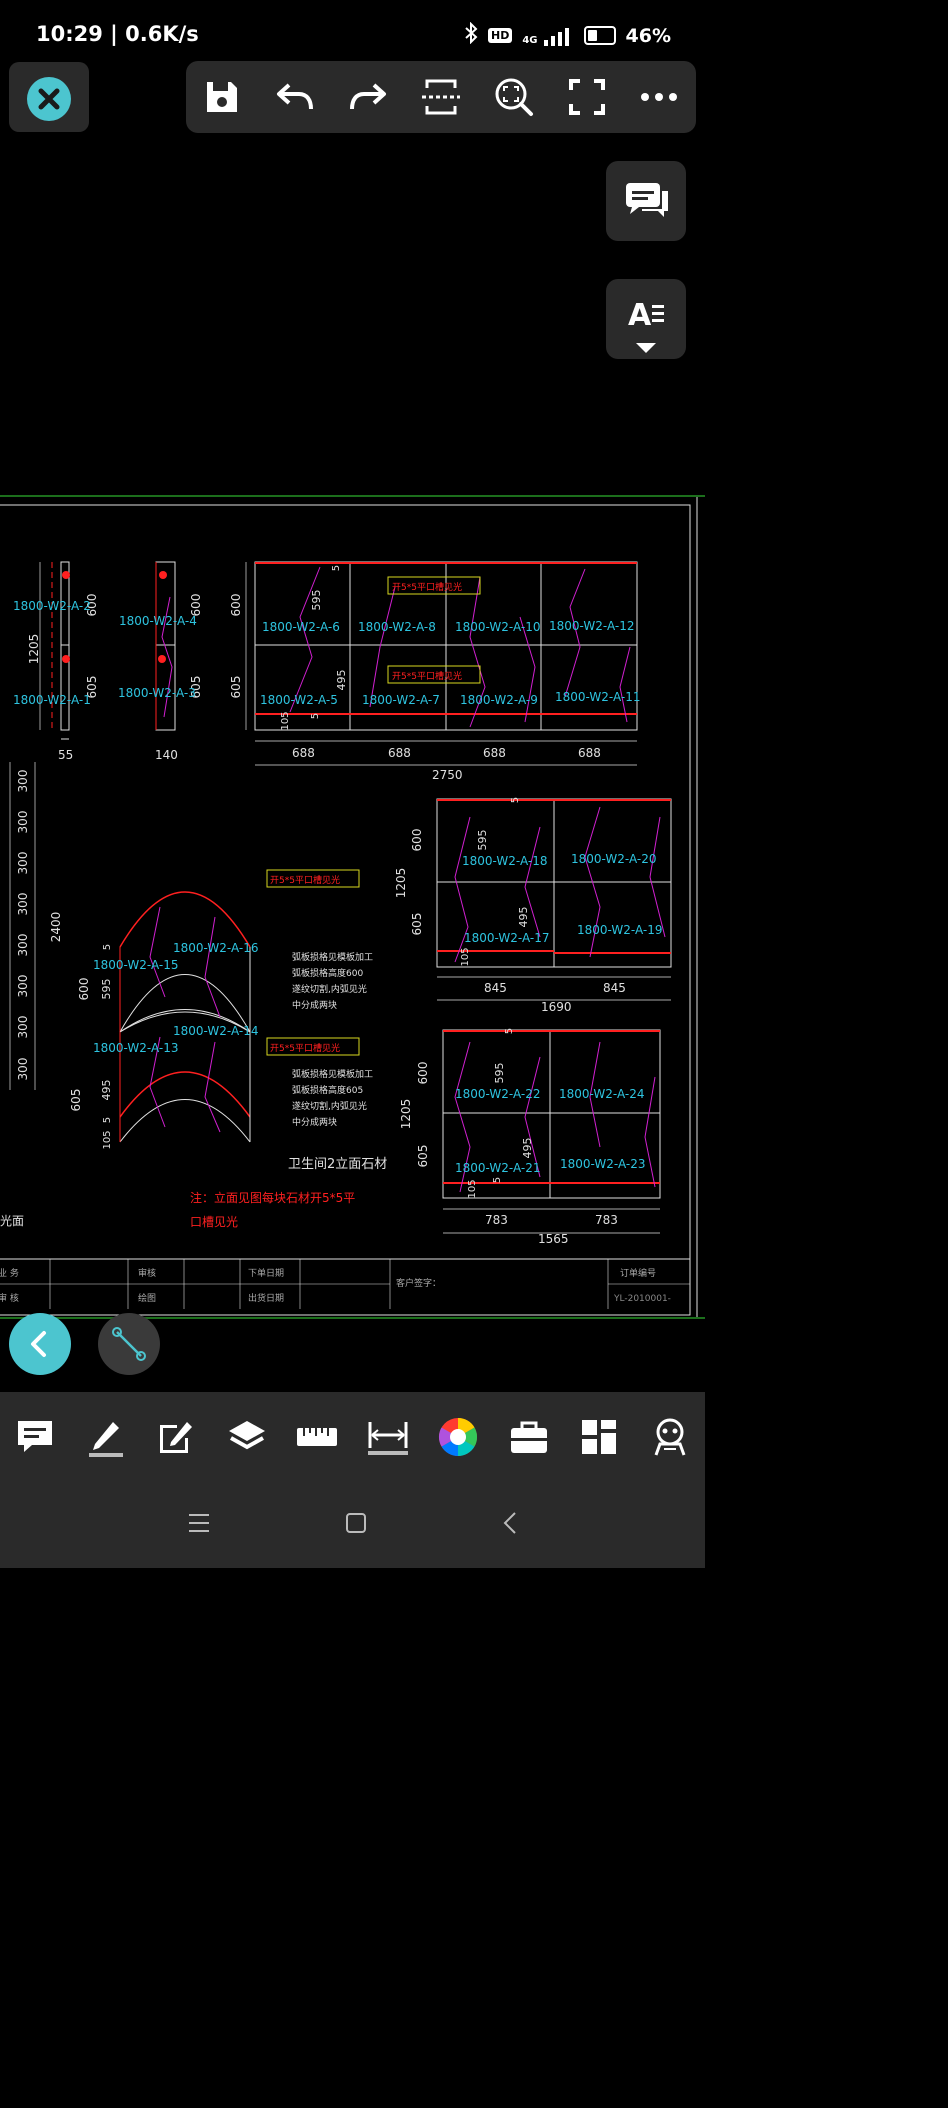  Describe the element at coordinates (317, 1437) in the screenshot. I see `ruler-tool-button` at that location.